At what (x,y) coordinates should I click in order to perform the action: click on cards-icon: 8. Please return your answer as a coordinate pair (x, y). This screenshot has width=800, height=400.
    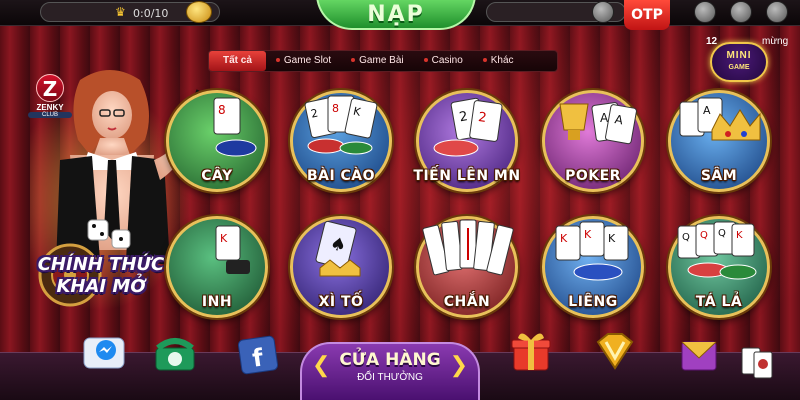
    Looking at the image, I should click on (235, 127).